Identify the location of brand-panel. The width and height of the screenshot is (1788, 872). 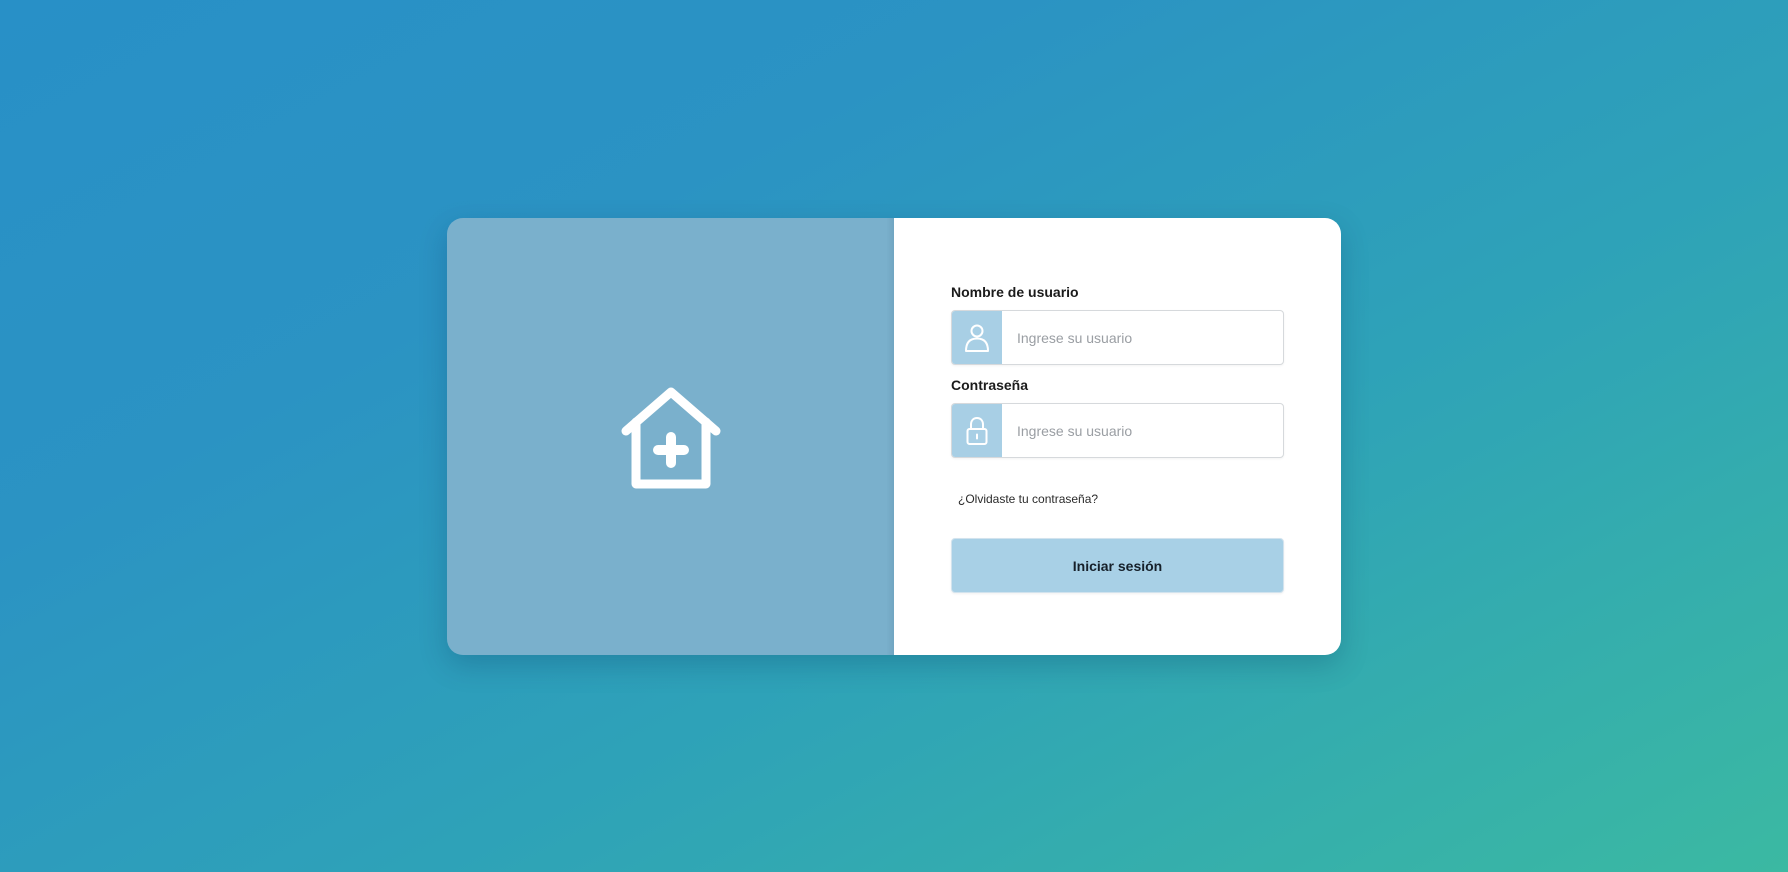
(670, 436).